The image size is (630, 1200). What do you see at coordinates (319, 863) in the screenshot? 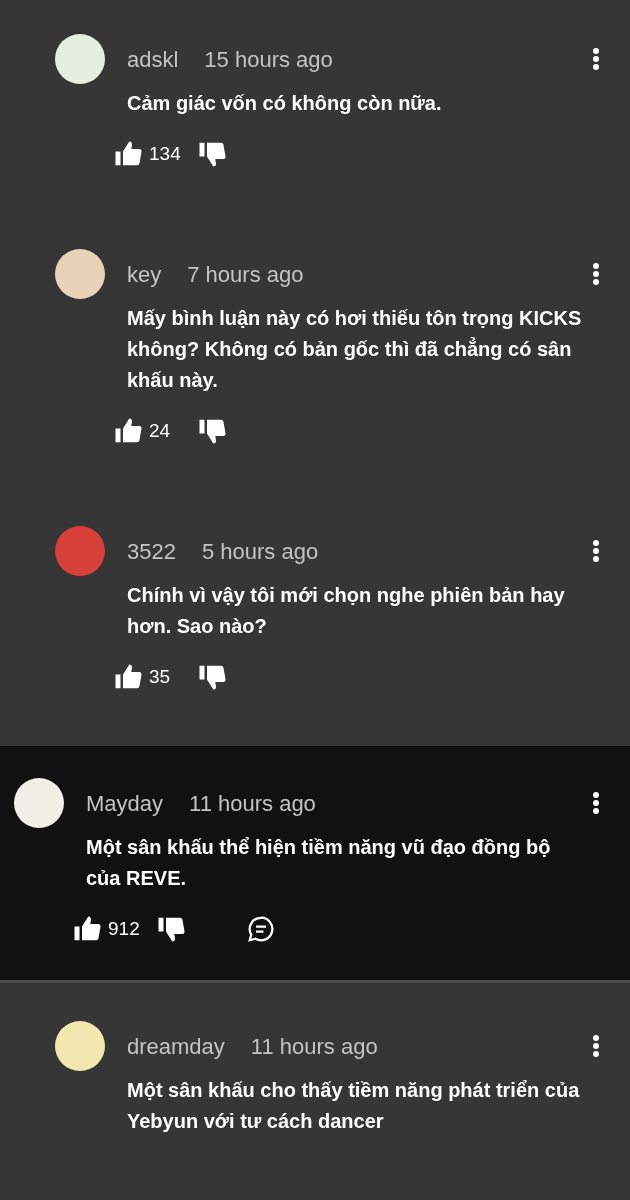
I see `comment-text: Một sân khấu thể hiện tiềm năng vũ đạo đồng bộ của REVE.` at bounding box center [319, 863].